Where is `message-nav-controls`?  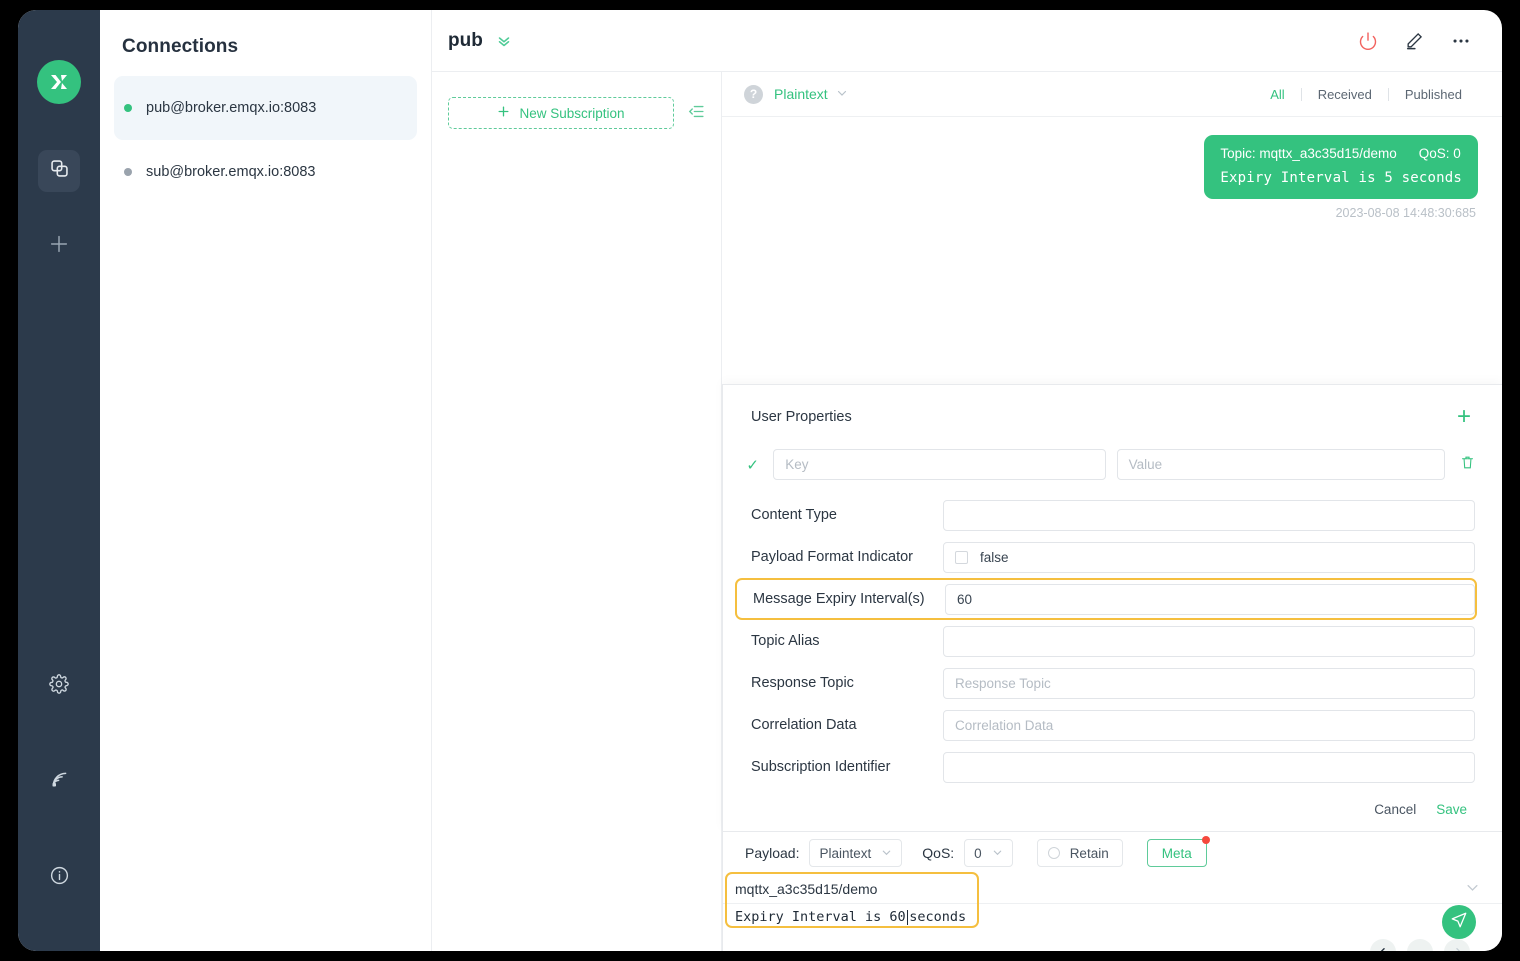
message-nav-controls is located at coordinates (1112, 940).